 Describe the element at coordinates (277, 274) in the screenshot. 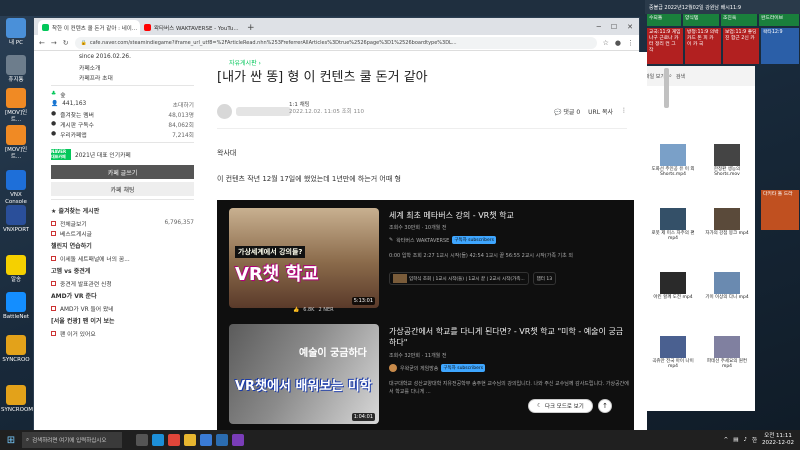

I see `thumb-title: VR챗 학교` at that location.